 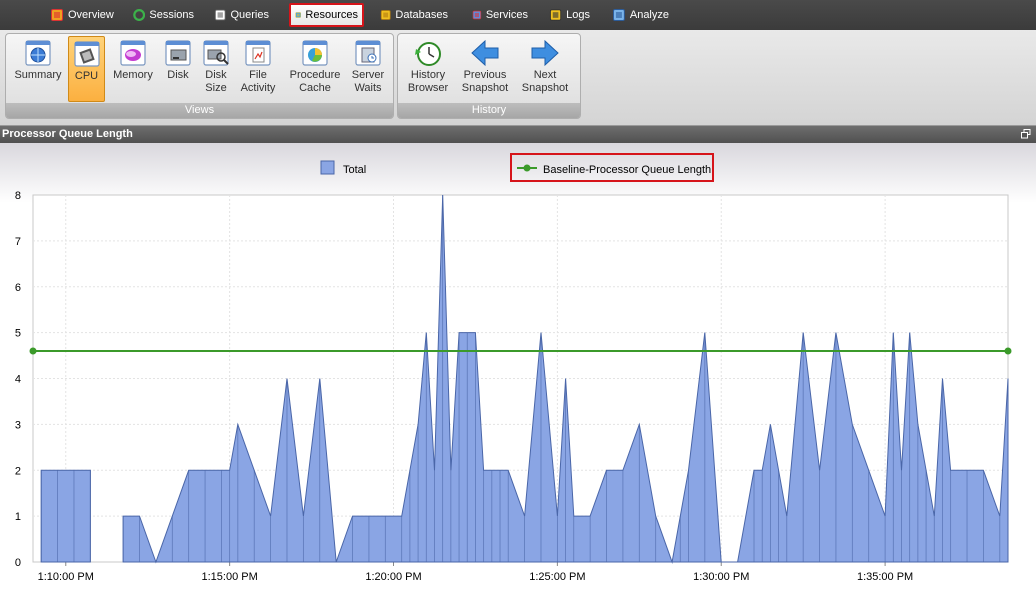 I want to click on button-label-line1: File, so click(x=258, y=75).